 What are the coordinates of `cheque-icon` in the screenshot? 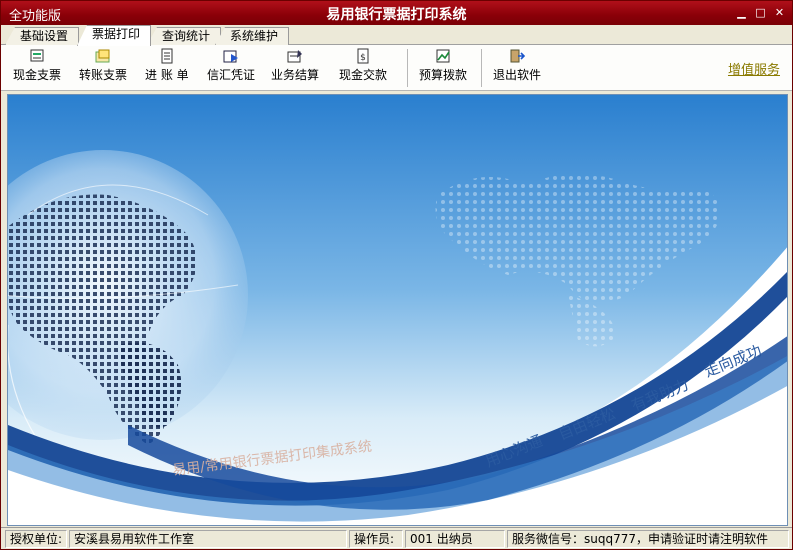 It's located at (37, 55).